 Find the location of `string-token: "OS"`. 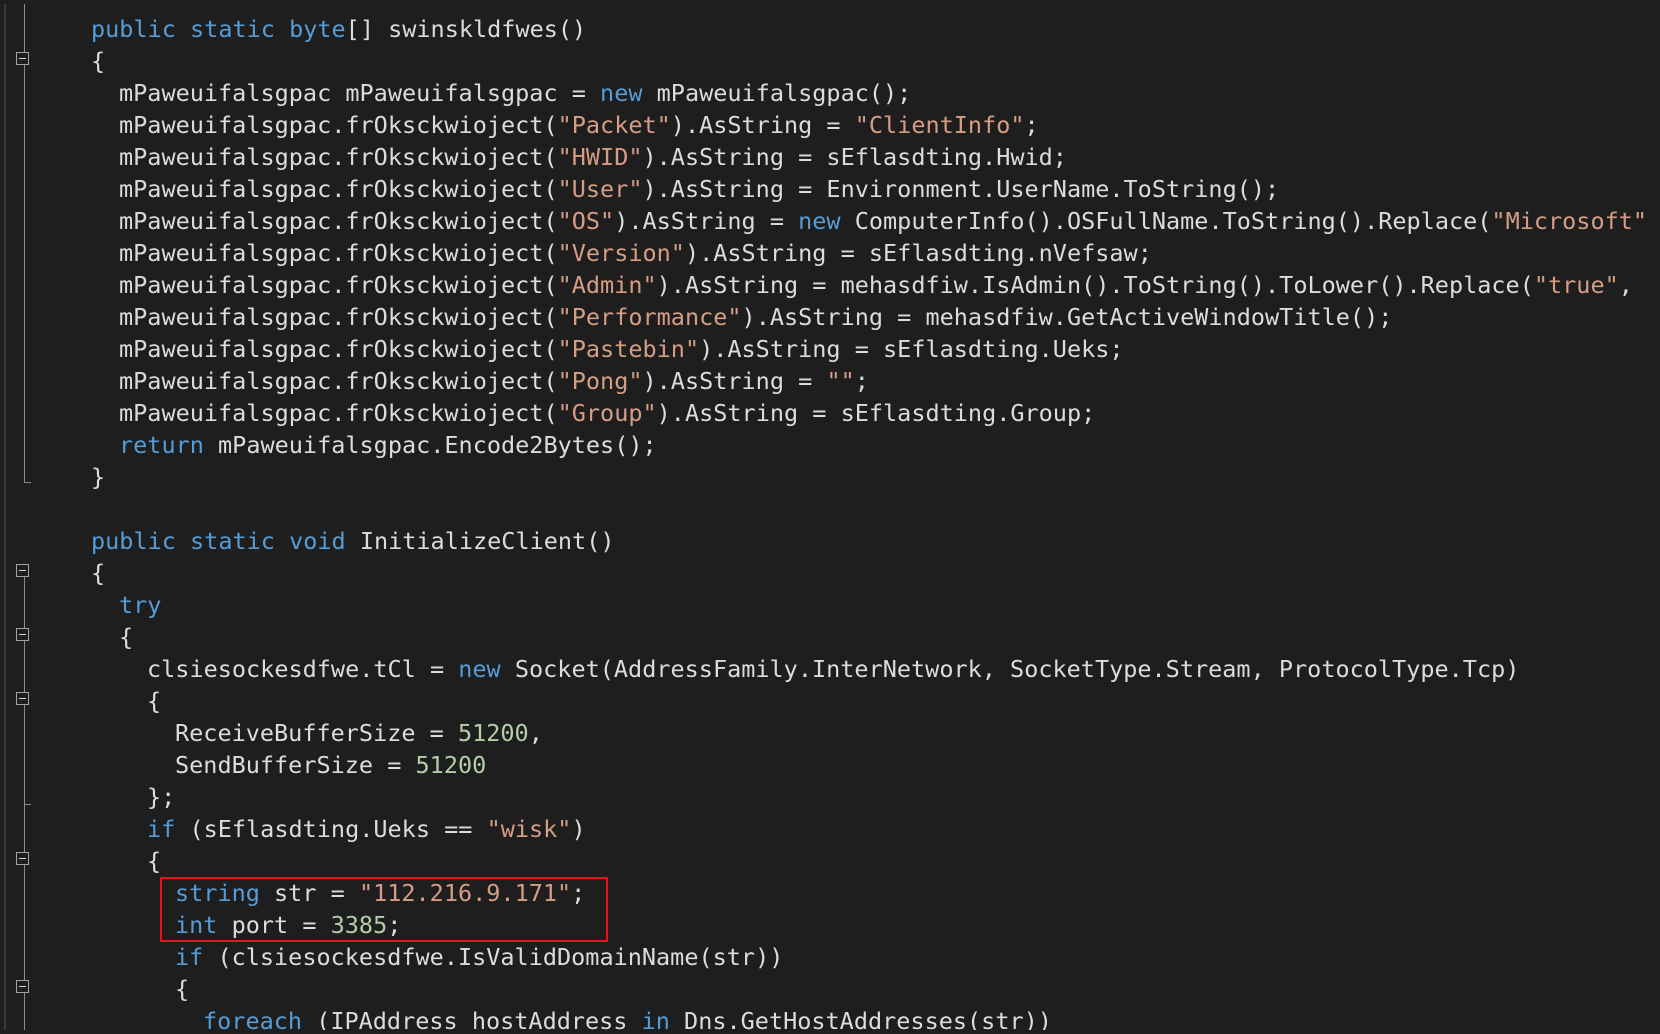

string-token: "OS" is located at coordinates (586, 221).